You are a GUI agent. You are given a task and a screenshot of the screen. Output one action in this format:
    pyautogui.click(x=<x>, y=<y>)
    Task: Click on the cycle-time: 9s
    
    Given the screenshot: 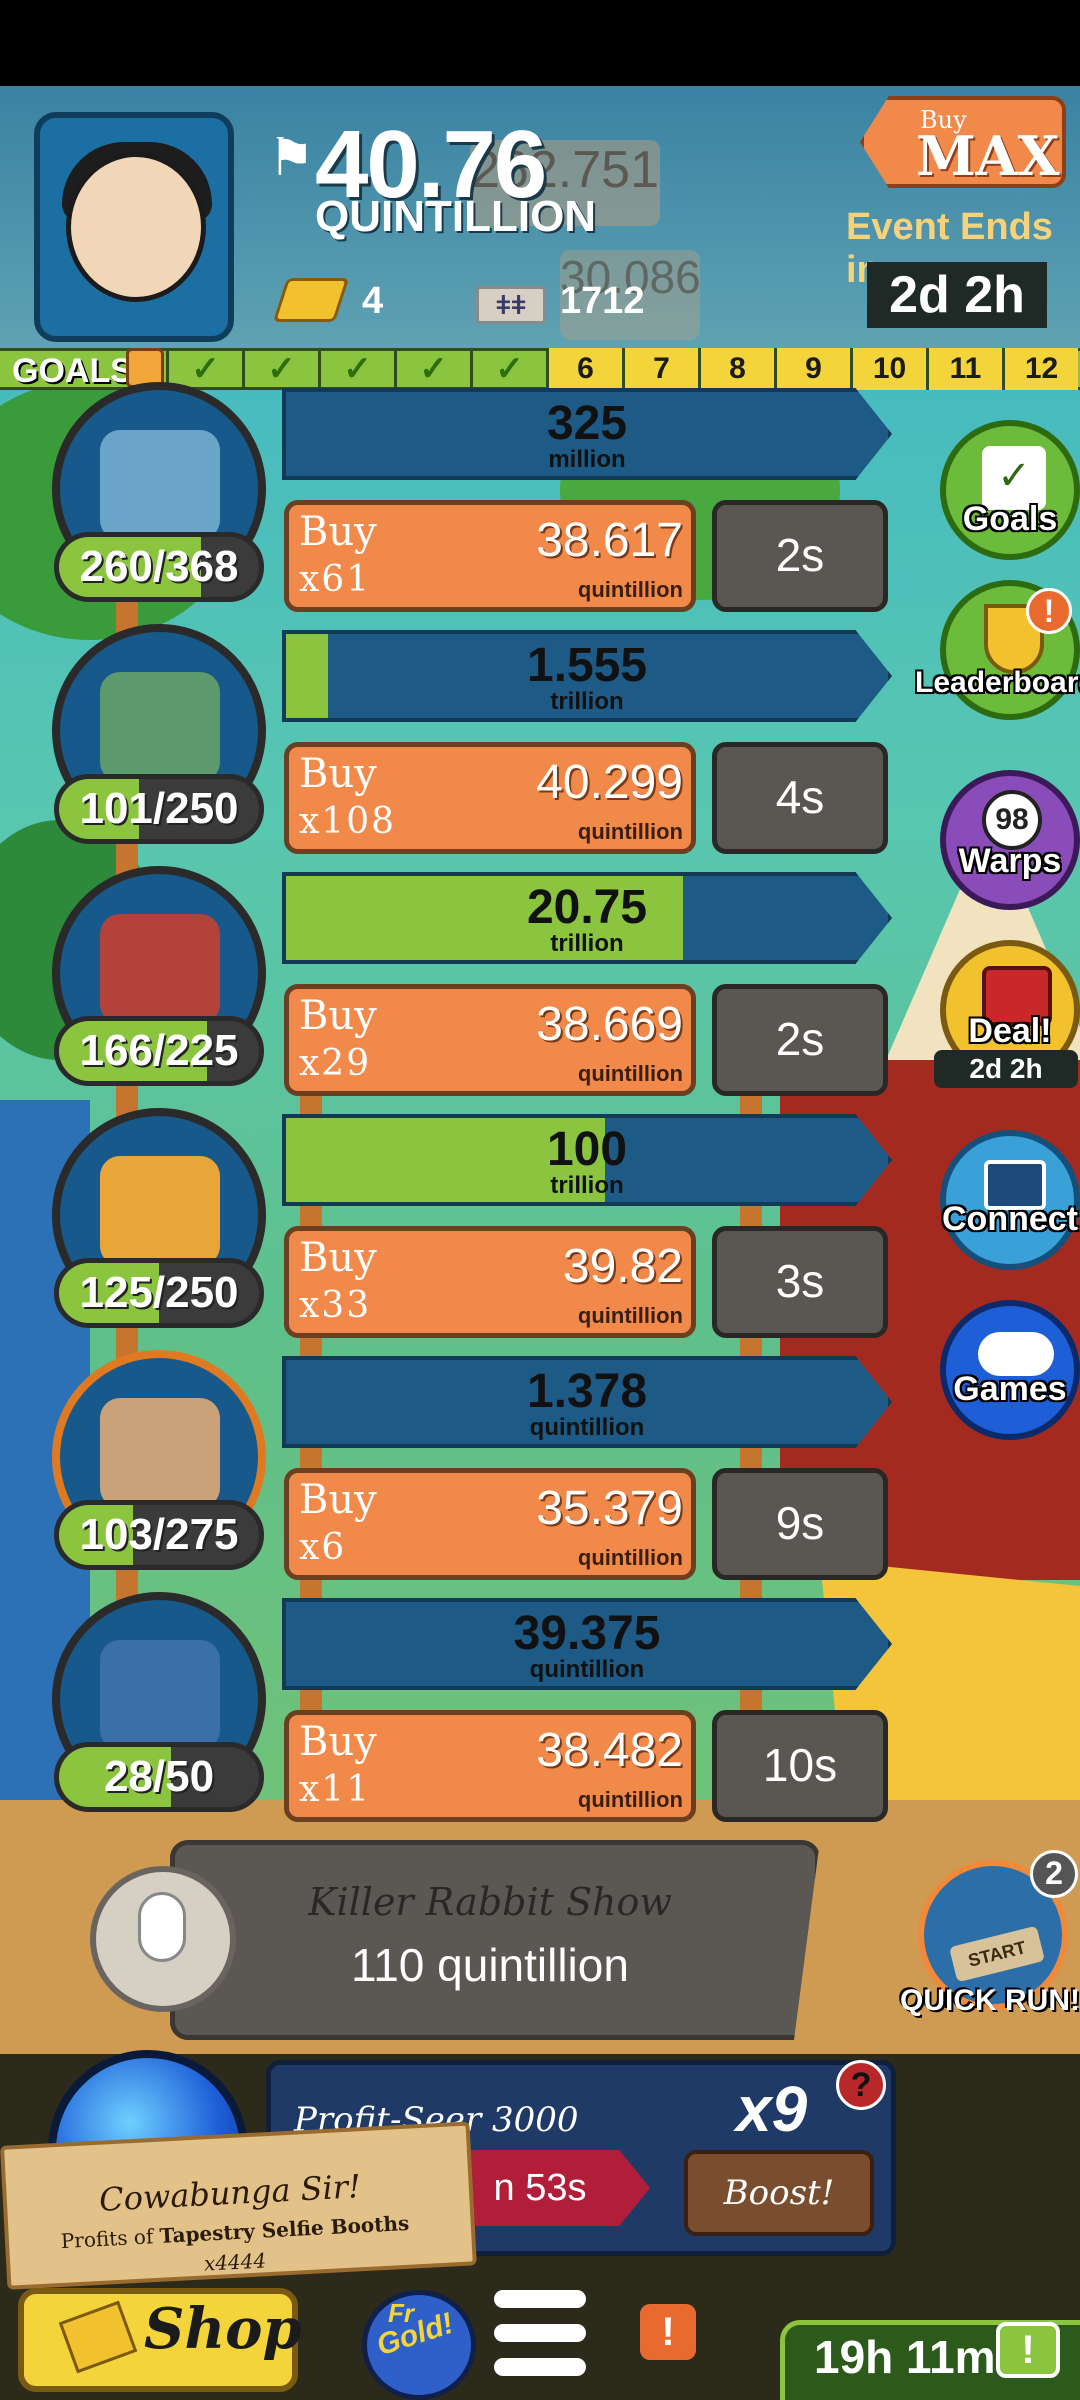 What is the action you would take?
    pyautogui.click(x=800, y=1524)
    